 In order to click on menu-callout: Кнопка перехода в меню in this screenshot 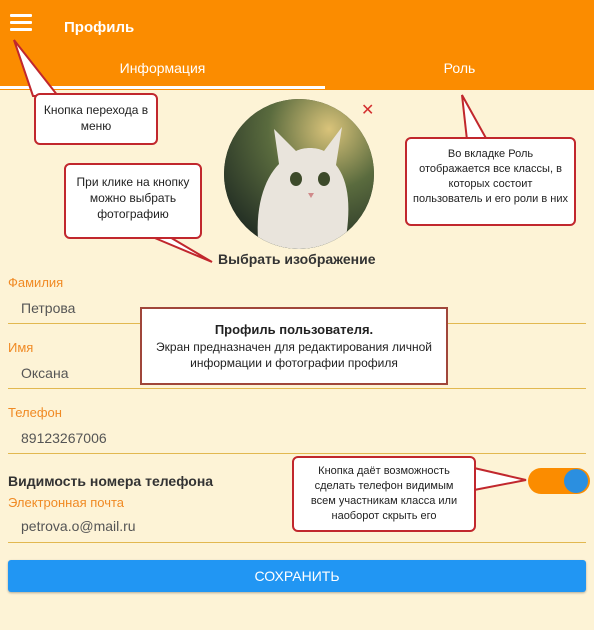, I will do `click(96, 119)`.